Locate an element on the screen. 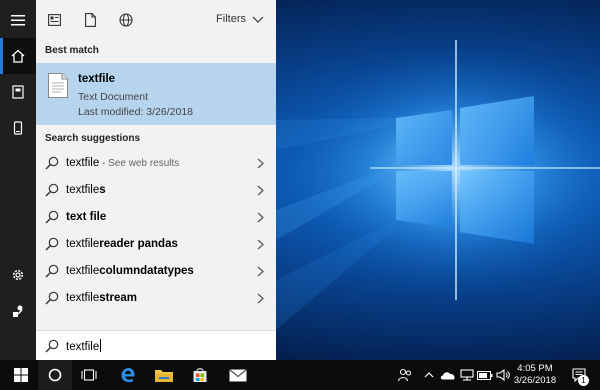 This screenshot has width=600, height=390. search-suggestion-item: textfilestream is located at coordinates (156, 298).